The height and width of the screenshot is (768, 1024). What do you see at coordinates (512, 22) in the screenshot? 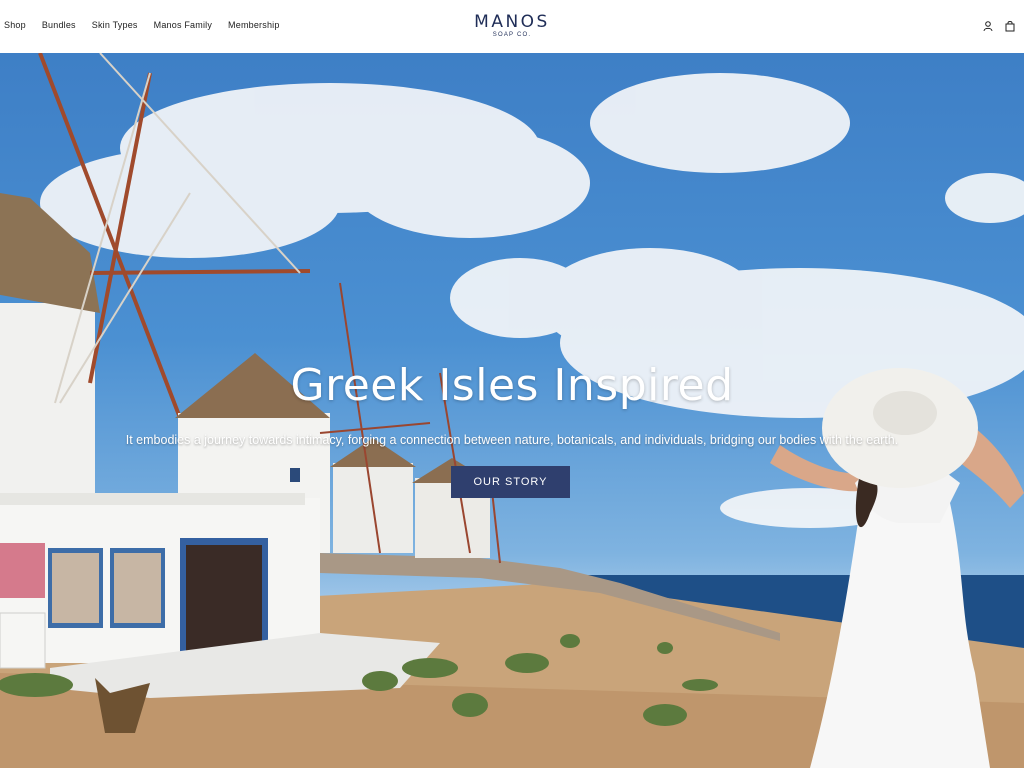
I see `brand-name: MANOS` at bounding box center [512, 22].